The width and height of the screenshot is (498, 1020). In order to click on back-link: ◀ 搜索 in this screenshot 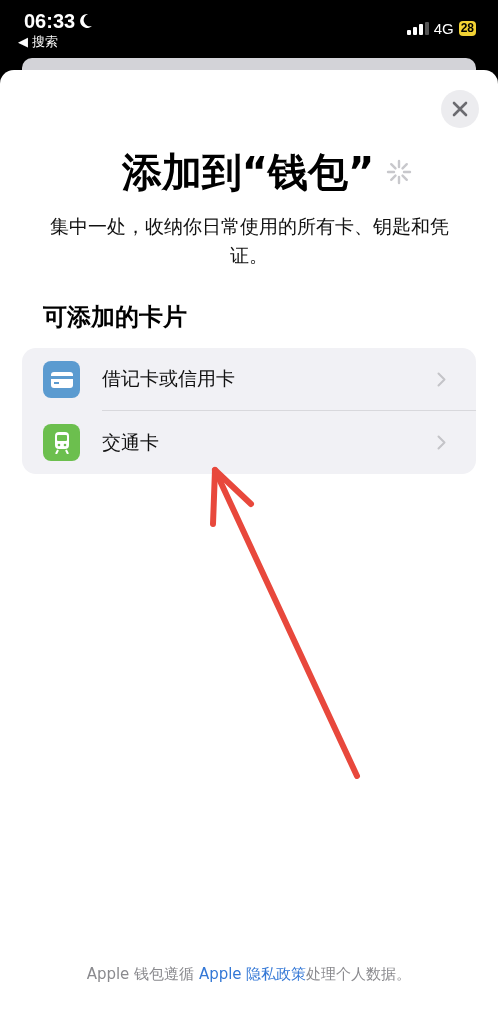, I will do `click(56, 42)`.